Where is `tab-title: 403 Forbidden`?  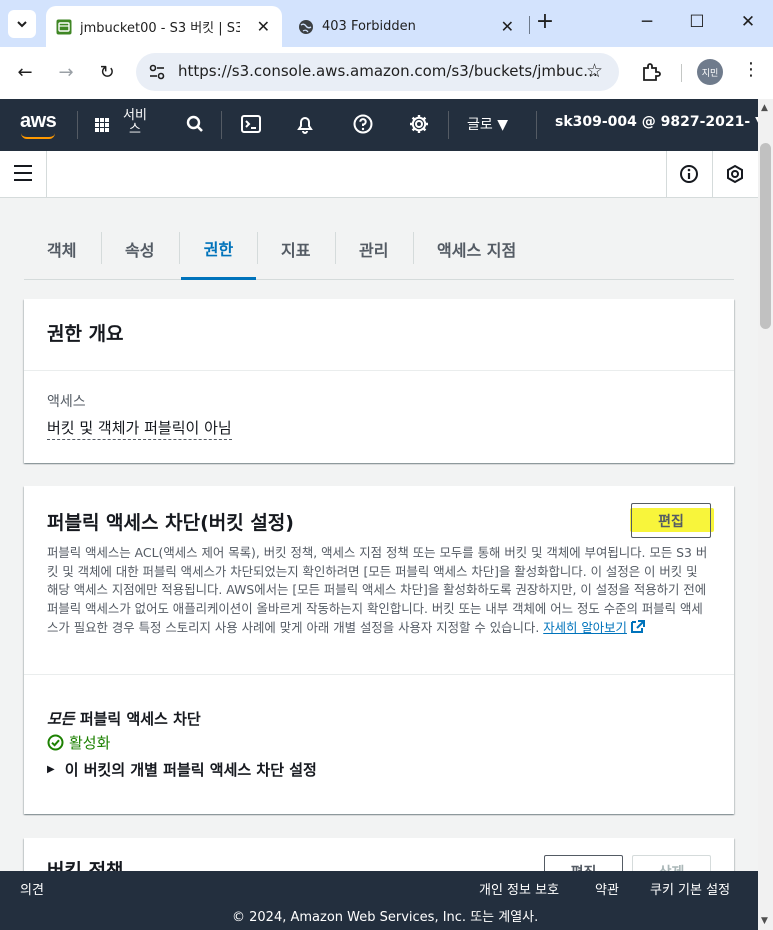 tab-title: 403 Forbidden is located at coordinates (369, 26).